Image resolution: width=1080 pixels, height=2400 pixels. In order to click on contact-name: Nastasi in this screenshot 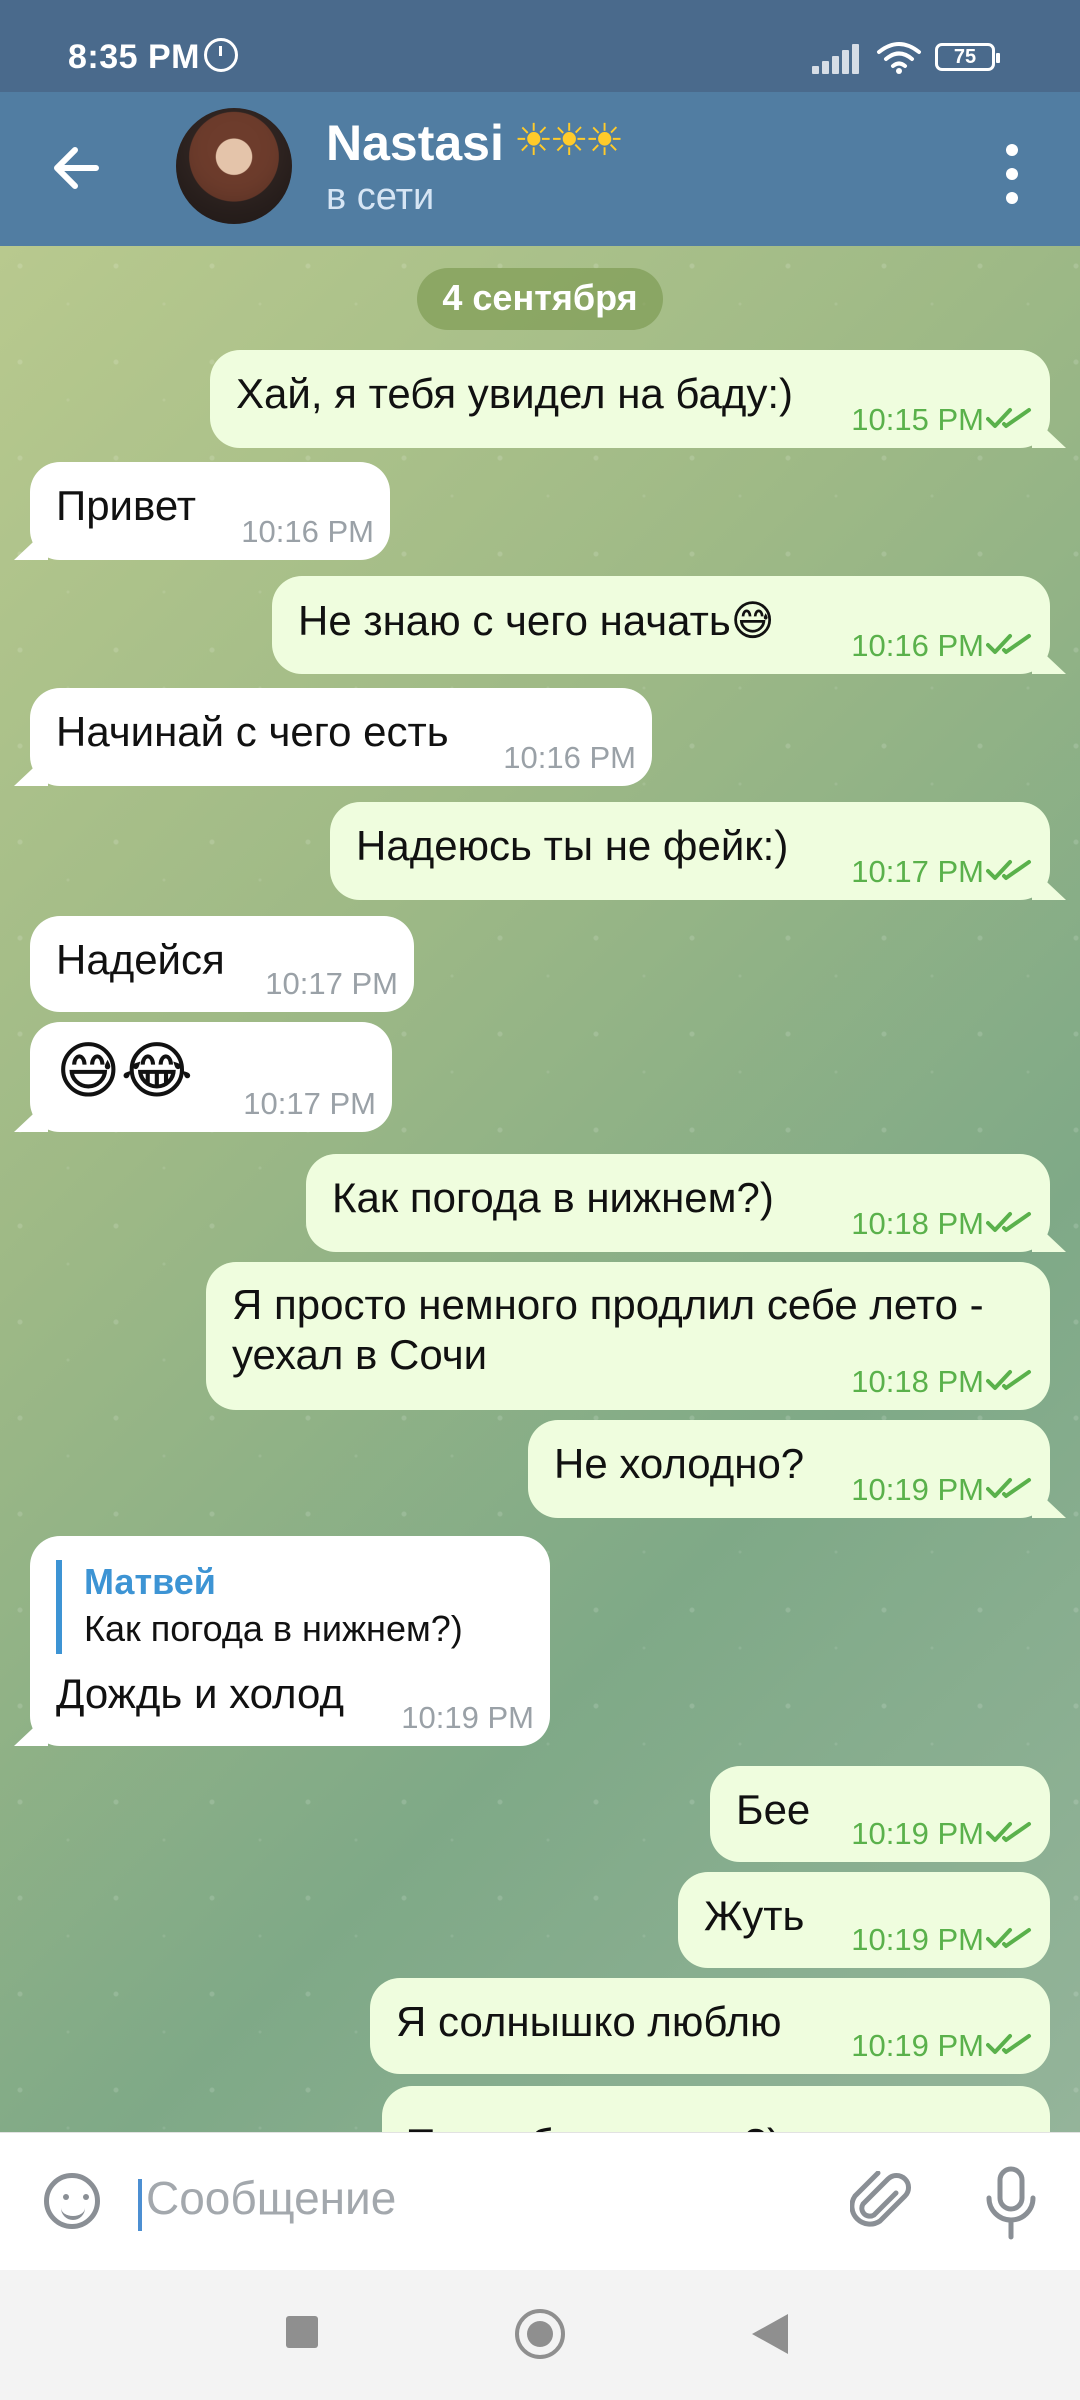, I will do `click(415, 143)`.